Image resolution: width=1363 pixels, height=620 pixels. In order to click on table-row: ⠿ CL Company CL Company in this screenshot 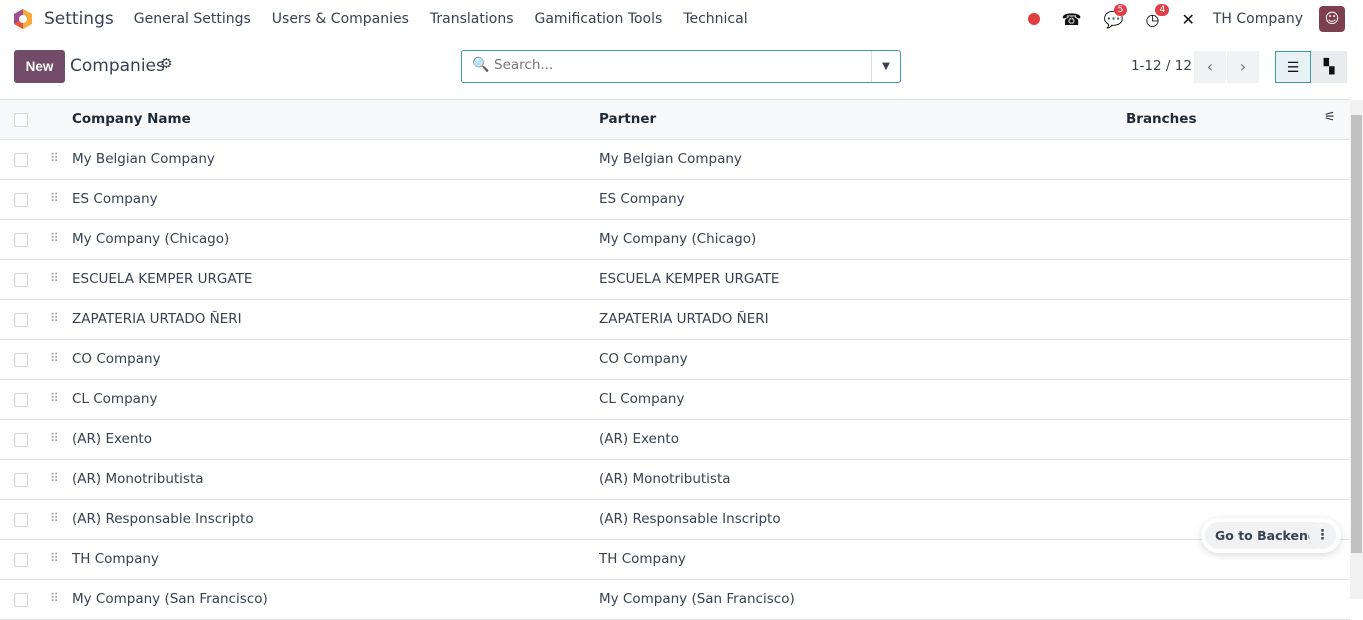, I will do `click(675, 400)`.